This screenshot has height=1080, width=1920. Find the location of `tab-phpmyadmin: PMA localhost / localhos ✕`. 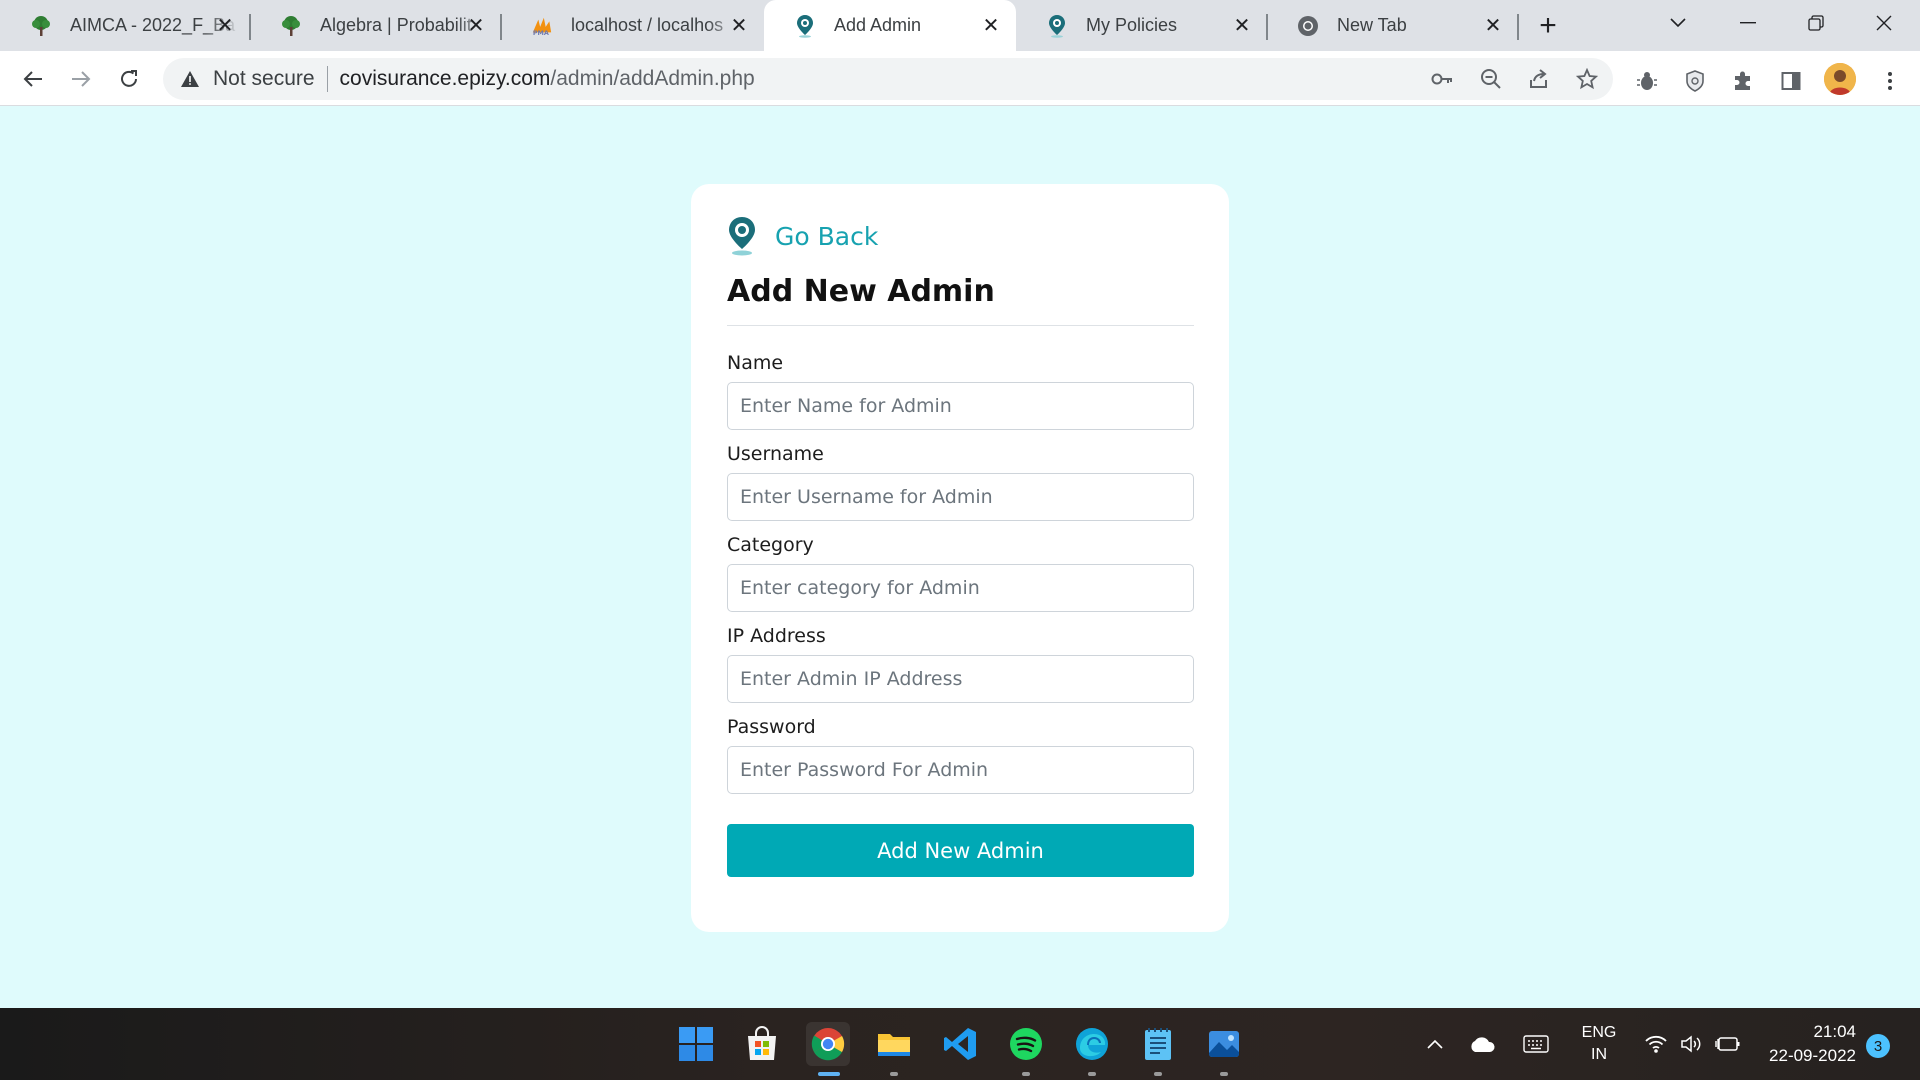

tab-phpmyadmin: PMA localhost / localhos ✕ is located at coordinates (632, 25).